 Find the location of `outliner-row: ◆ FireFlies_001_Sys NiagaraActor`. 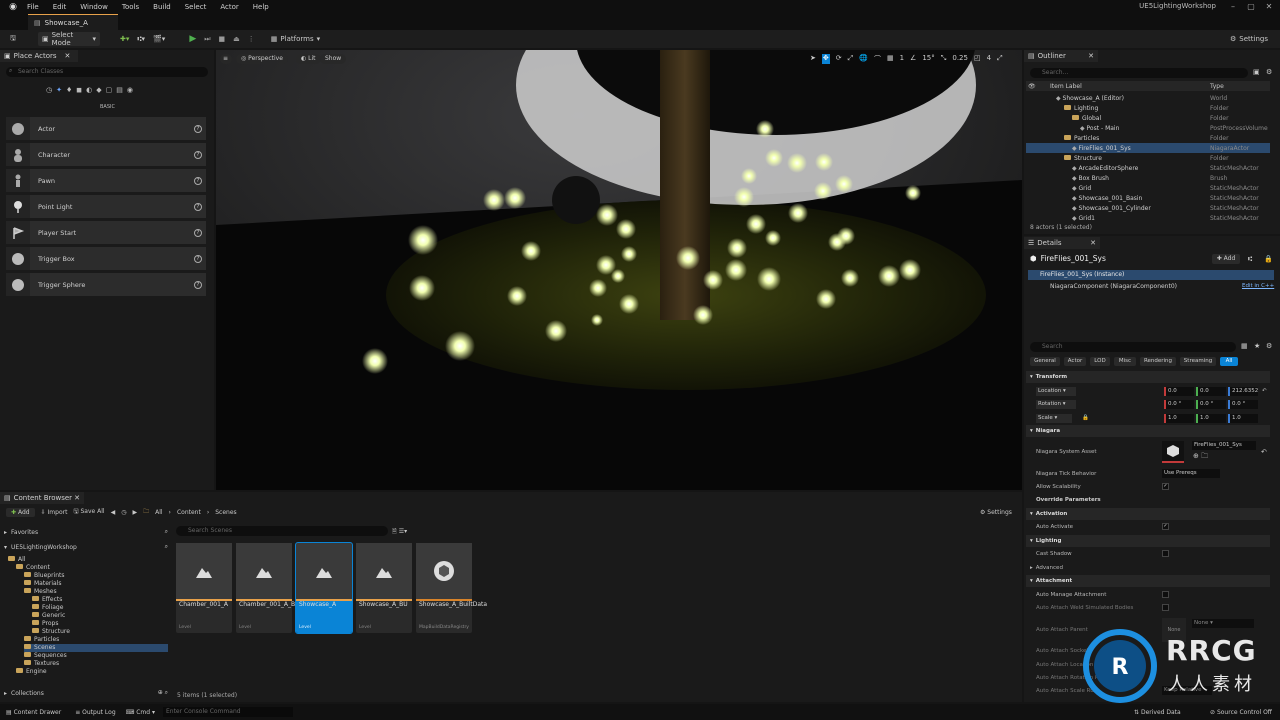

outliner-row: ◆ FireFlies_001_Sys NiagaraActor is located at coordinates (1148, 148).